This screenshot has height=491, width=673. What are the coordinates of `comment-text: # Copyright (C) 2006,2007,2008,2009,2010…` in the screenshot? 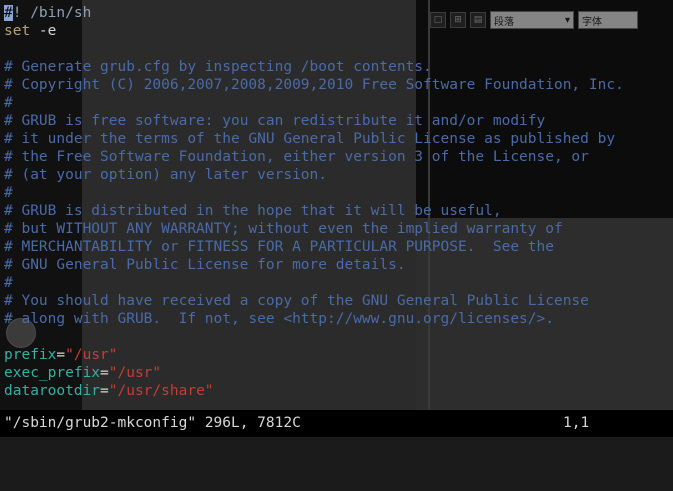 It's located at (314, 85).